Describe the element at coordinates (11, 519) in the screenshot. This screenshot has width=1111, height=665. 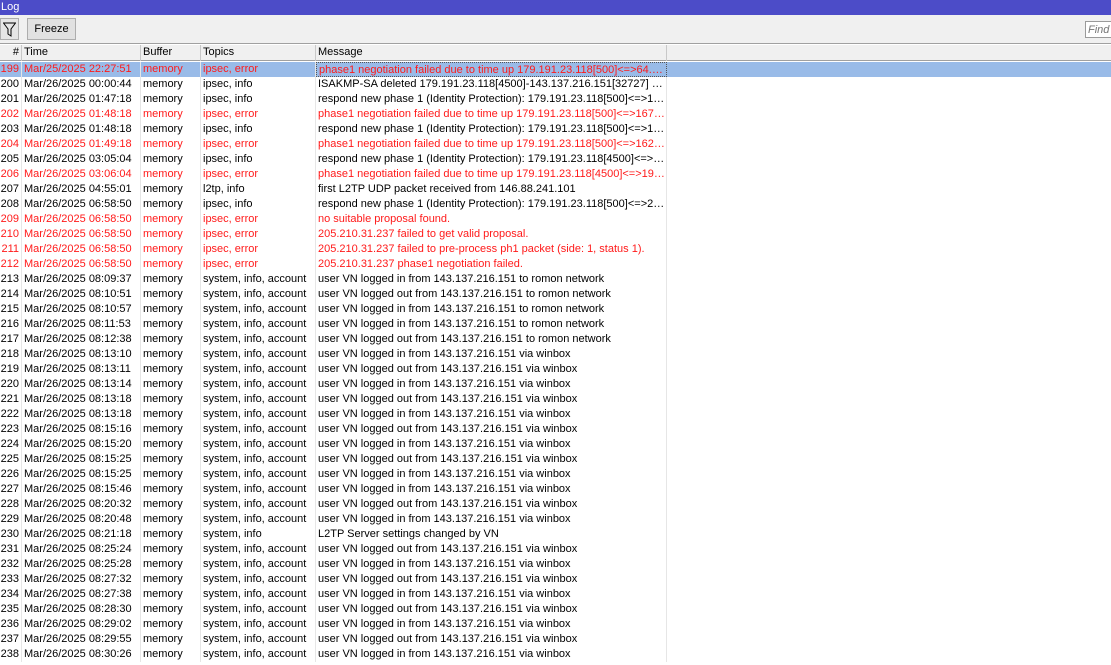
I see `row-number: 229` at that location.